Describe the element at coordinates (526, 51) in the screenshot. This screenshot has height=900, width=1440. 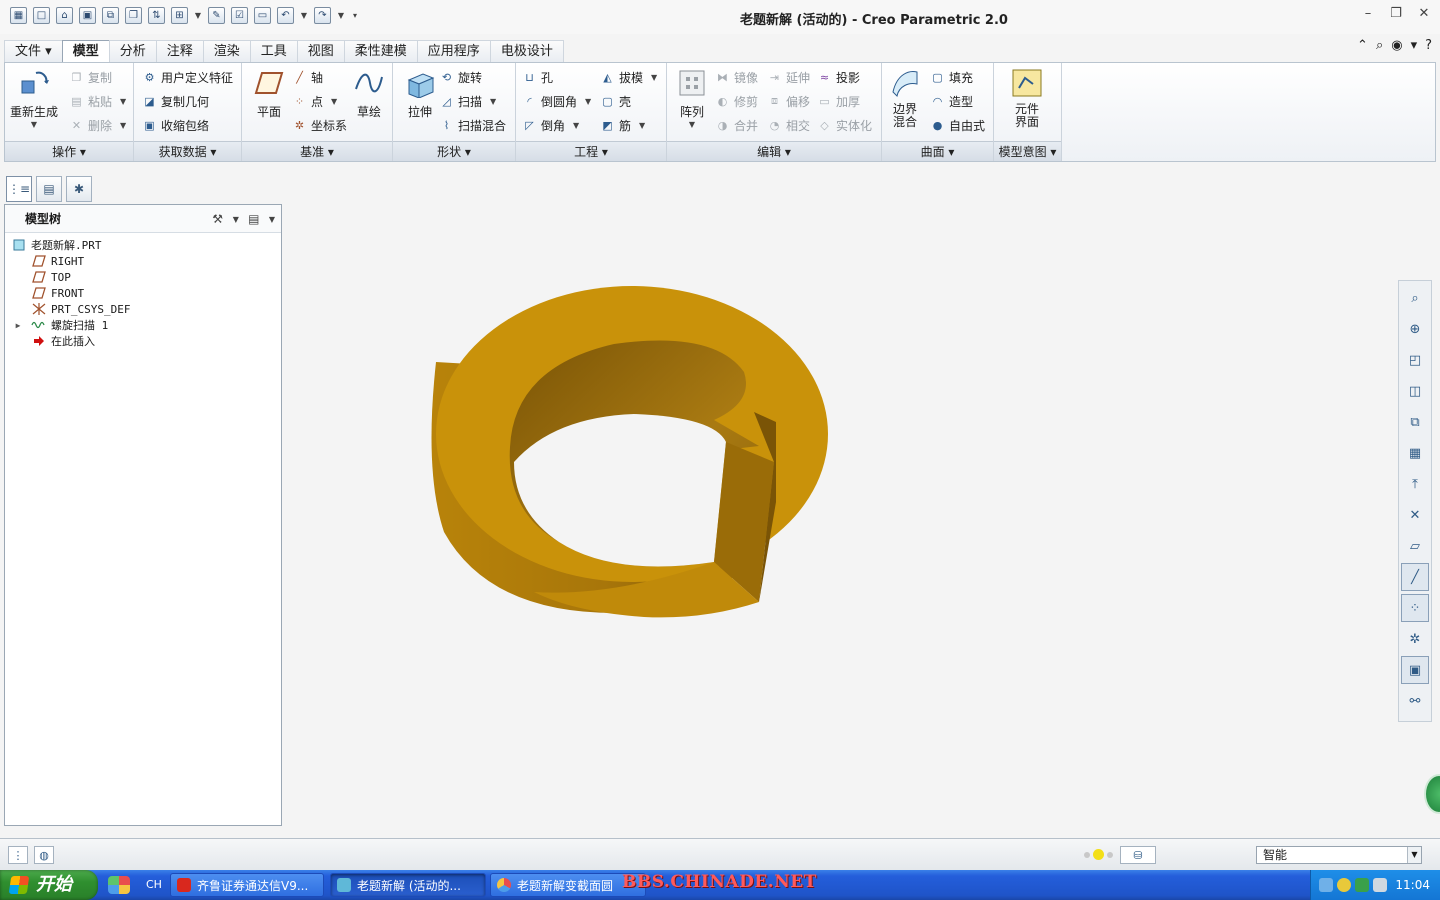
I see `tab-electrode-design: 电极设计` at that location.